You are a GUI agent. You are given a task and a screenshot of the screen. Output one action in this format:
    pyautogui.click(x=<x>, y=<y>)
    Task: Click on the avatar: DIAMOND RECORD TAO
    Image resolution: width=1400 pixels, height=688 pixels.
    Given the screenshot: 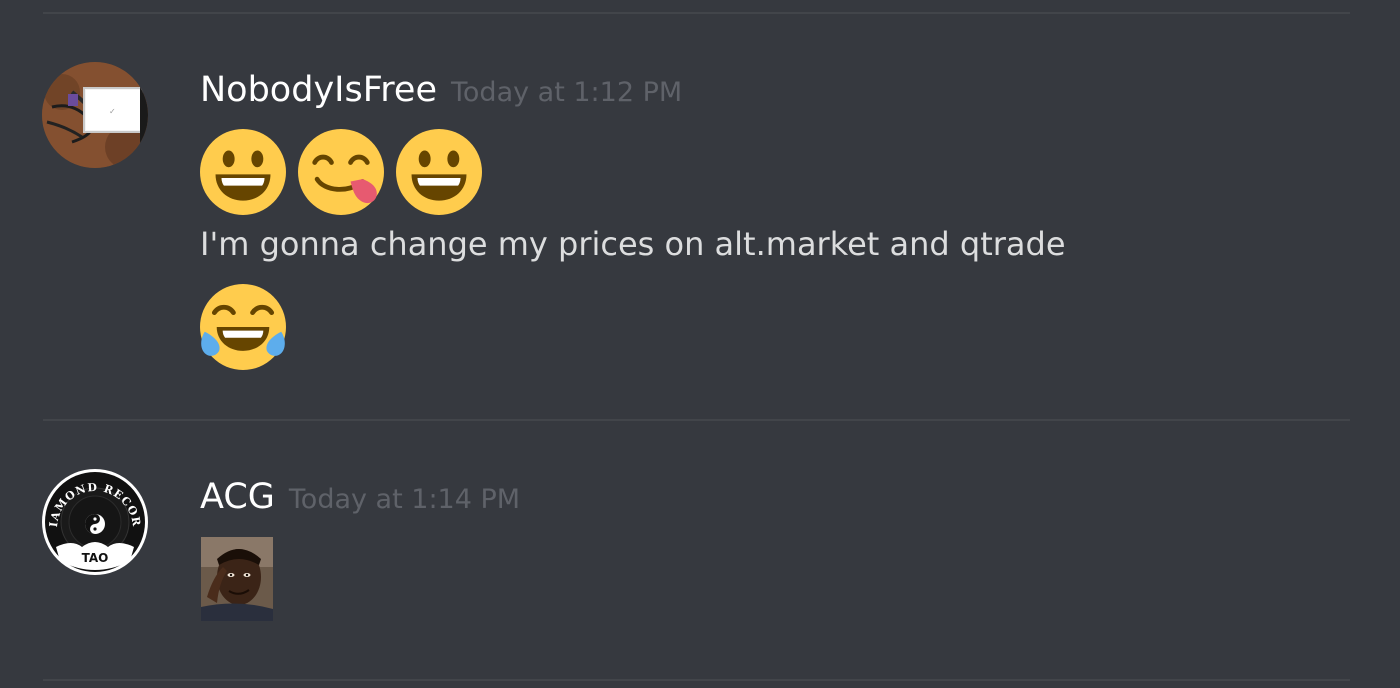 What is the action you would take?
    pyautogui.click(x=95, y=522)
    